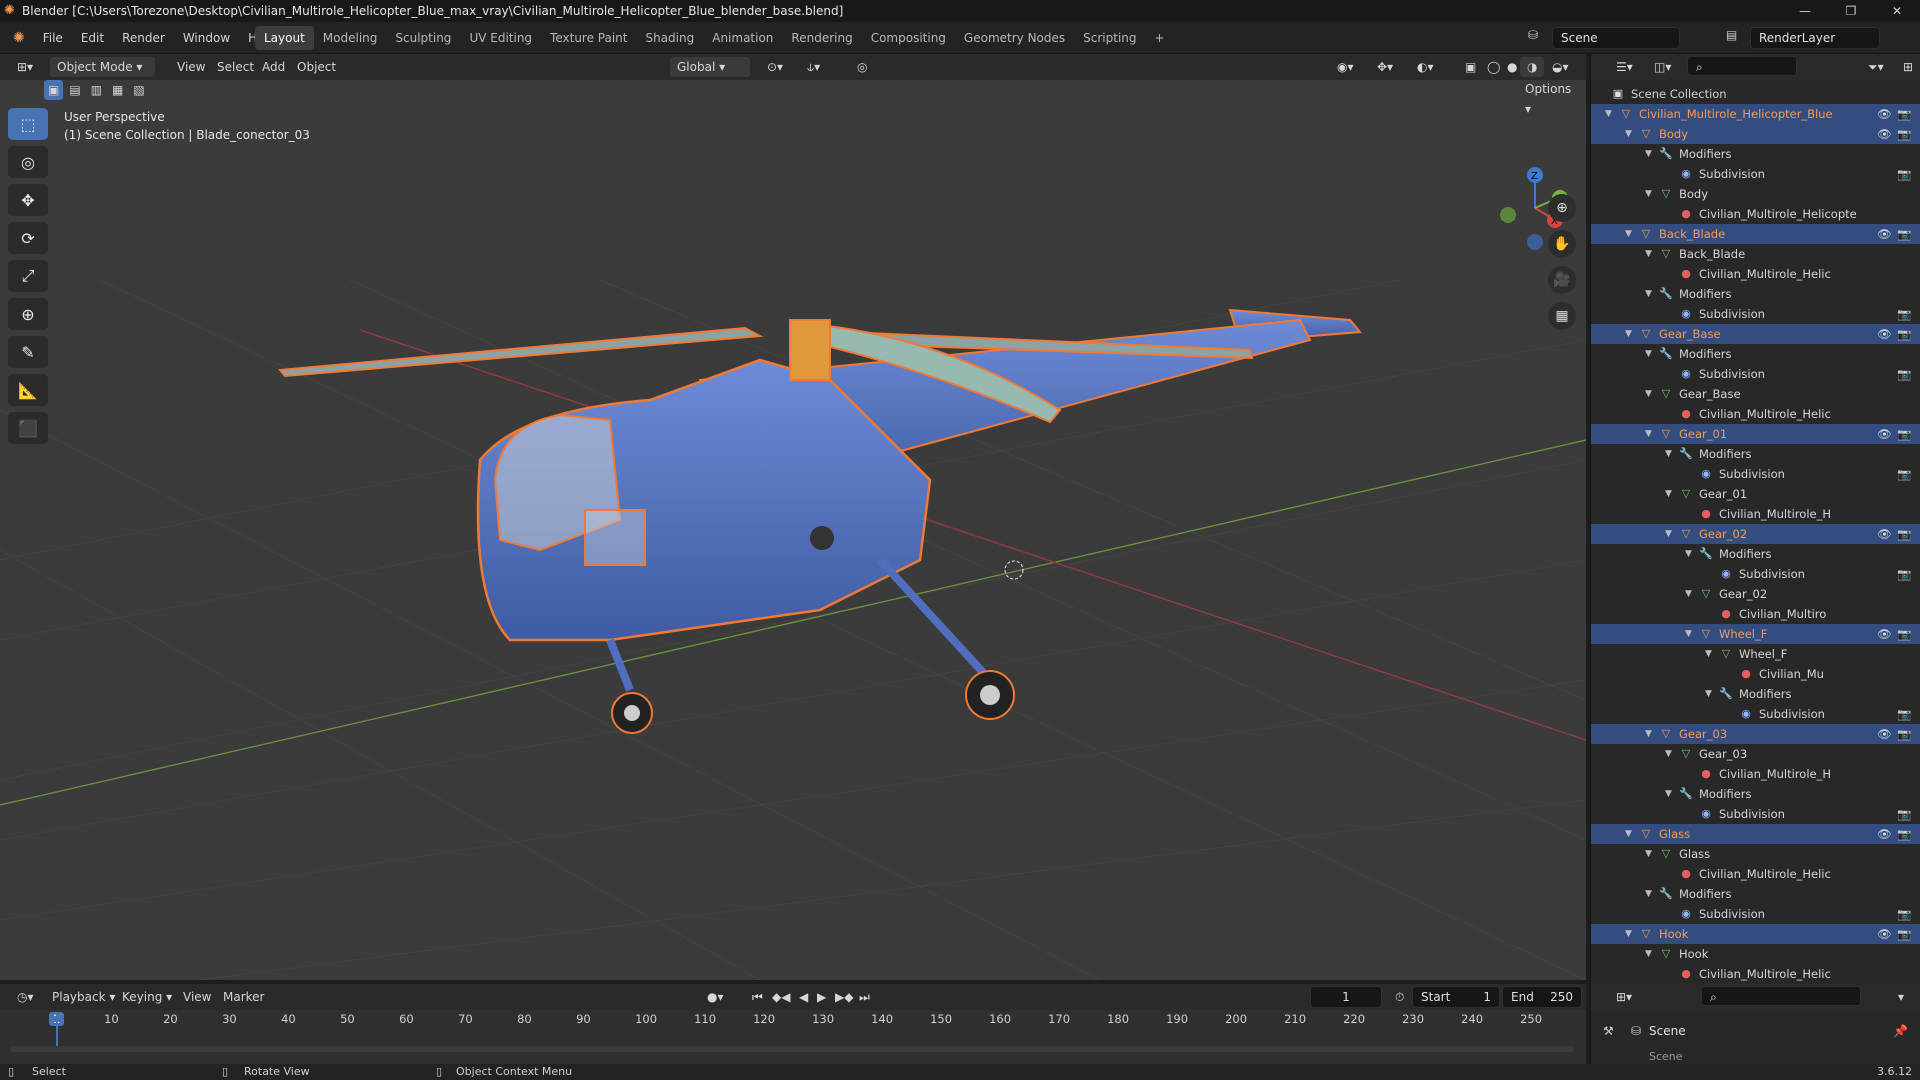 This screenshot has width=1920, height=1080. I want to click on pin-icon: 📌, so click(1900, 1031).